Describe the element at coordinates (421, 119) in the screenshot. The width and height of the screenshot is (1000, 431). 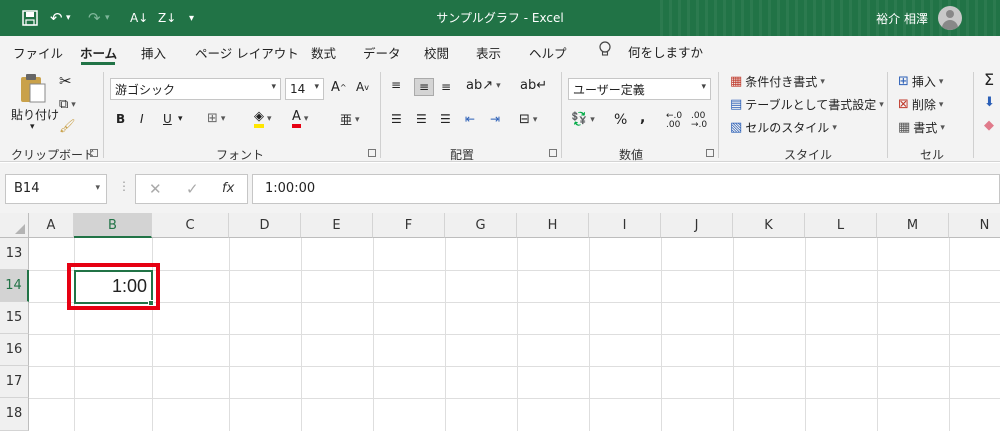
I see `align-center-icon: ☰` at that location.